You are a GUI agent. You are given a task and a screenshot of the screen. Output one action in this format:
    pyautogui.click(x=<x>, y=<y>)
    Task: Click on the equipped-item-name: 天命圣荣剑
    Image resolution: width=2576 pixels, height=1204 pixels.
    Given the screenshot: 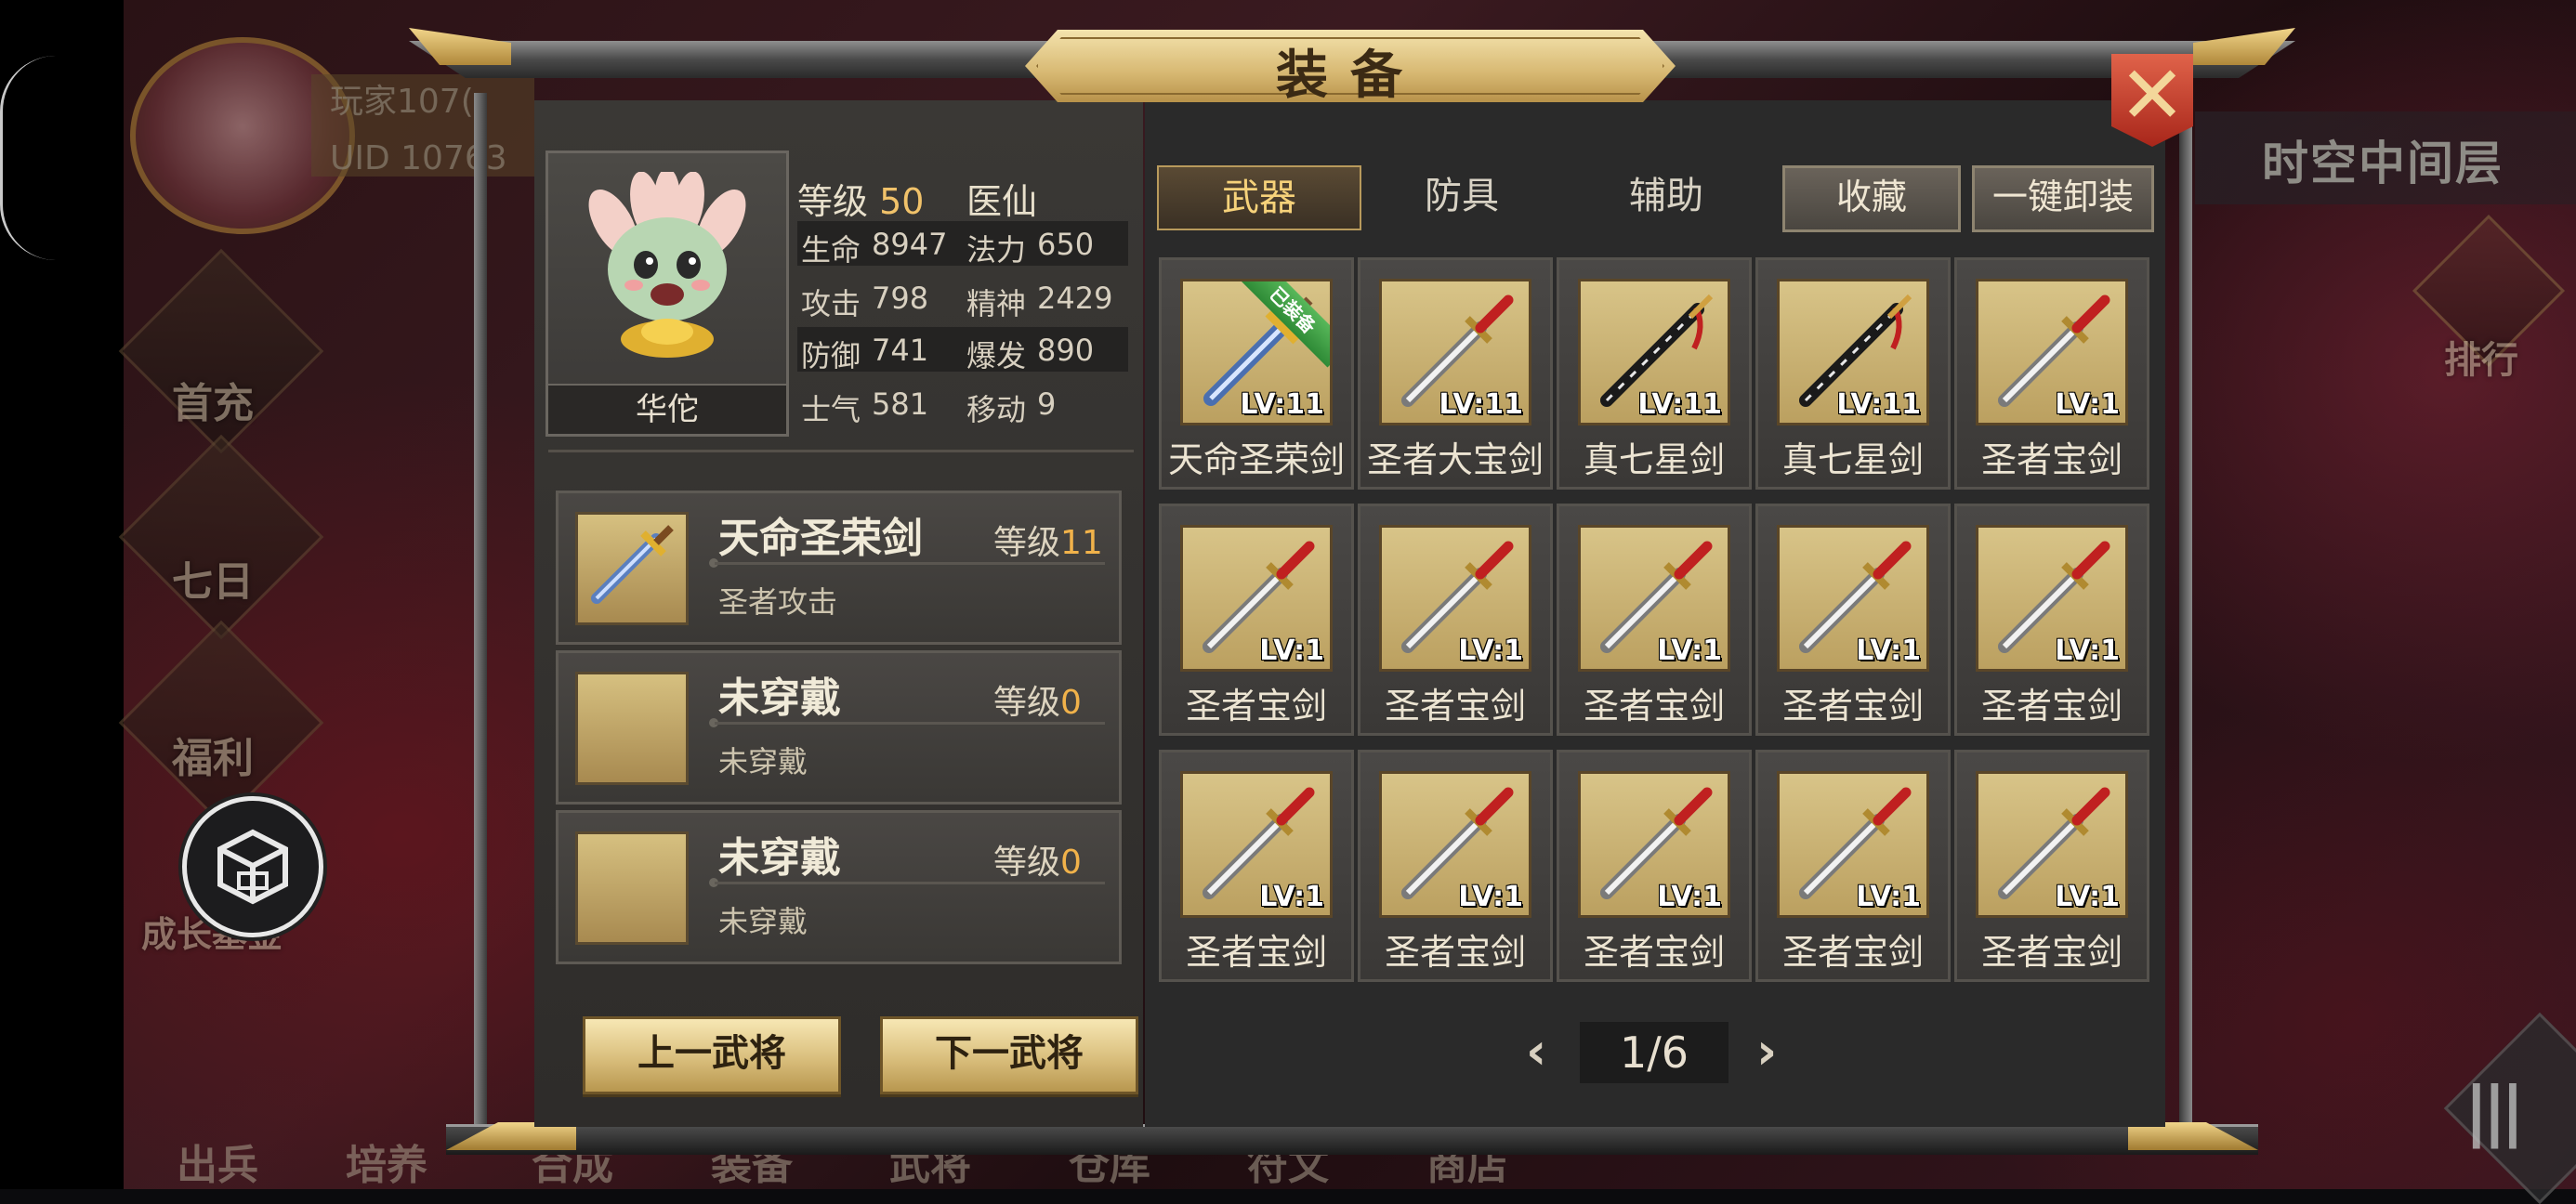 What is the action you would take?
    pyautogui.click(x=820, y=538)
    